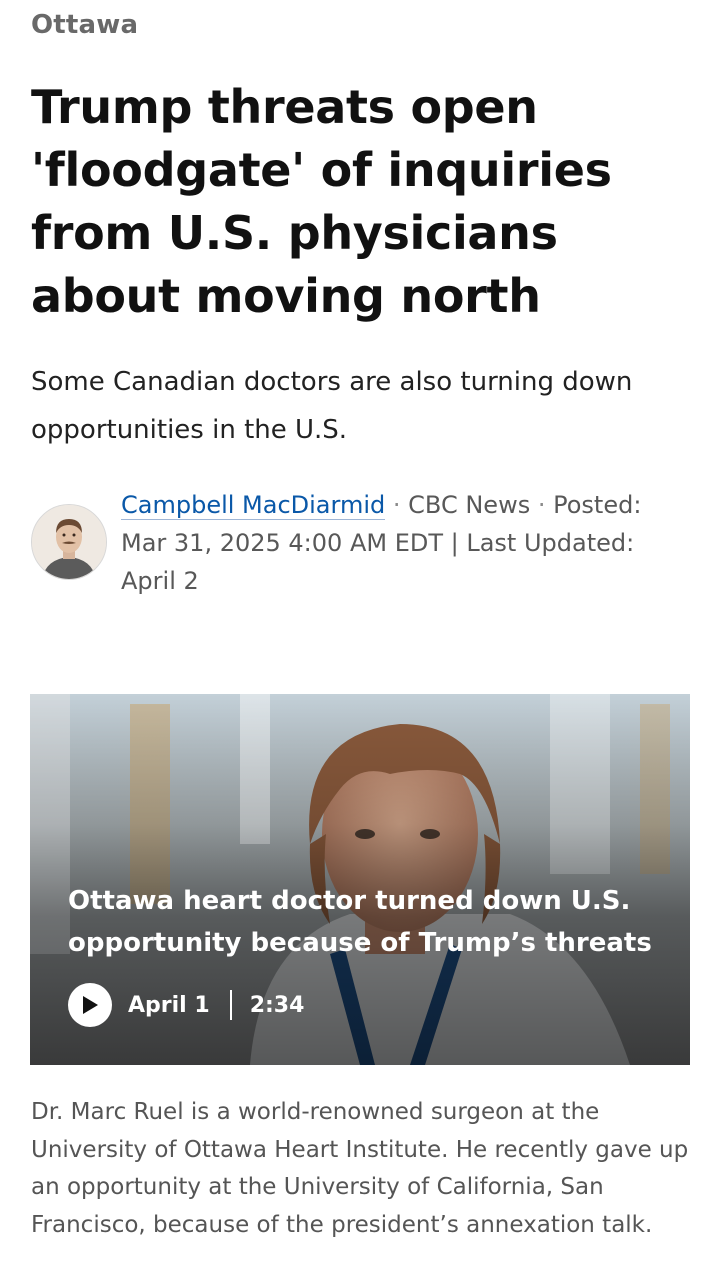 Image resolution: width=720 pixels, height=1264 pixels. I want to click on video-date: April 1, so click(169, 1005).